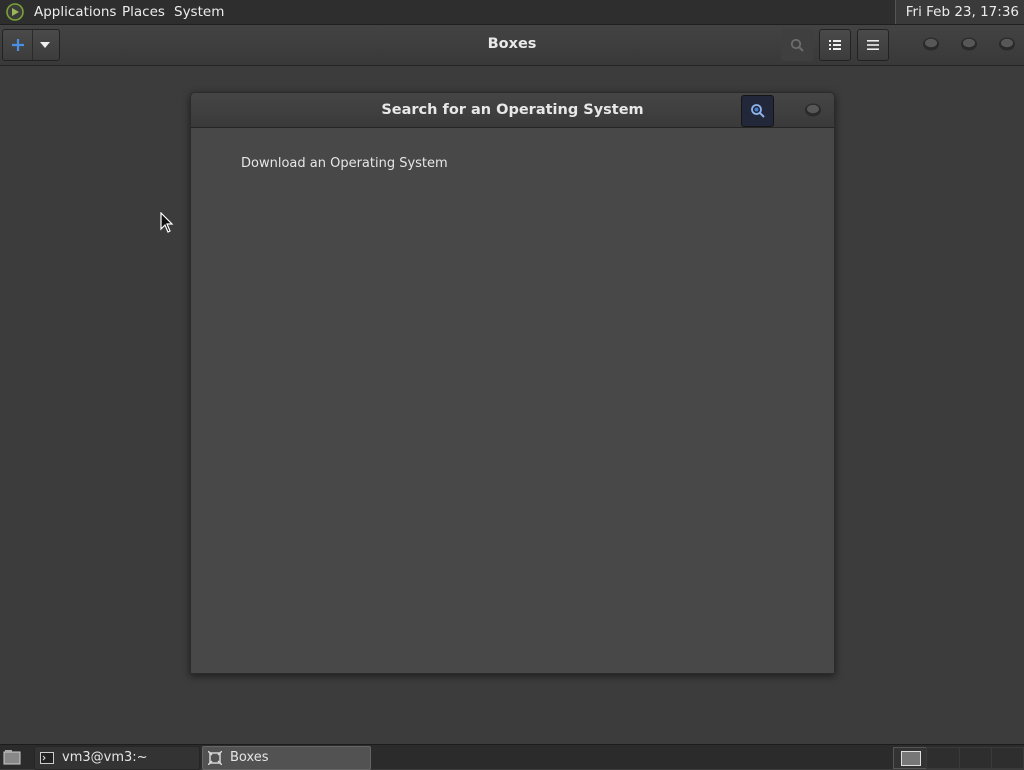 The image size is (1024, 770). I want to click on dialog-header: Search for an Operating System, so click(512, 110).